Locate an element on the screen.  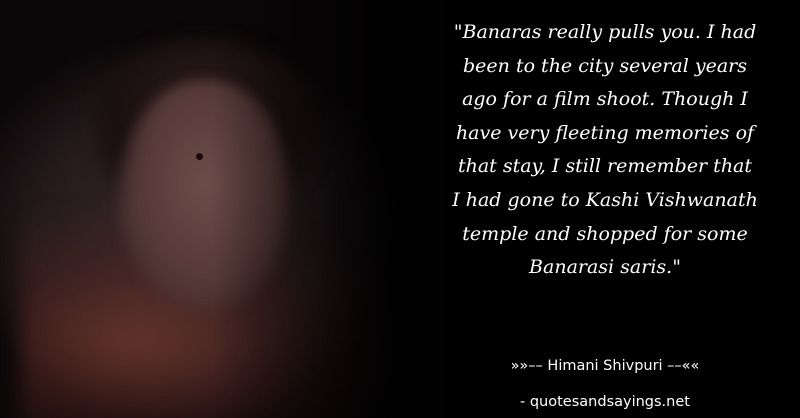
portrait-bindi is located at coordinates (199, 156).